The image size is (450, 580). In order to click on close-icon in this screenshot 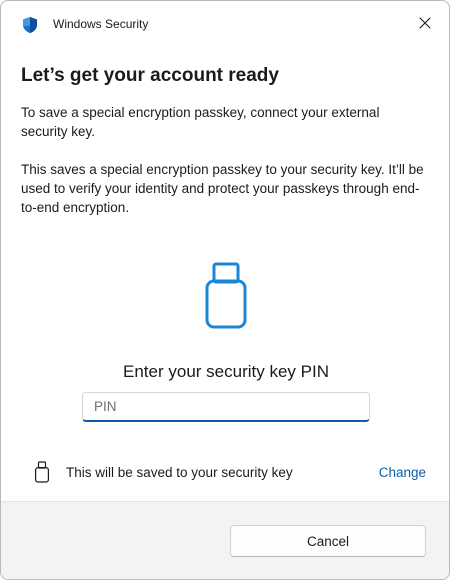, I will do `click(425, 25)`.